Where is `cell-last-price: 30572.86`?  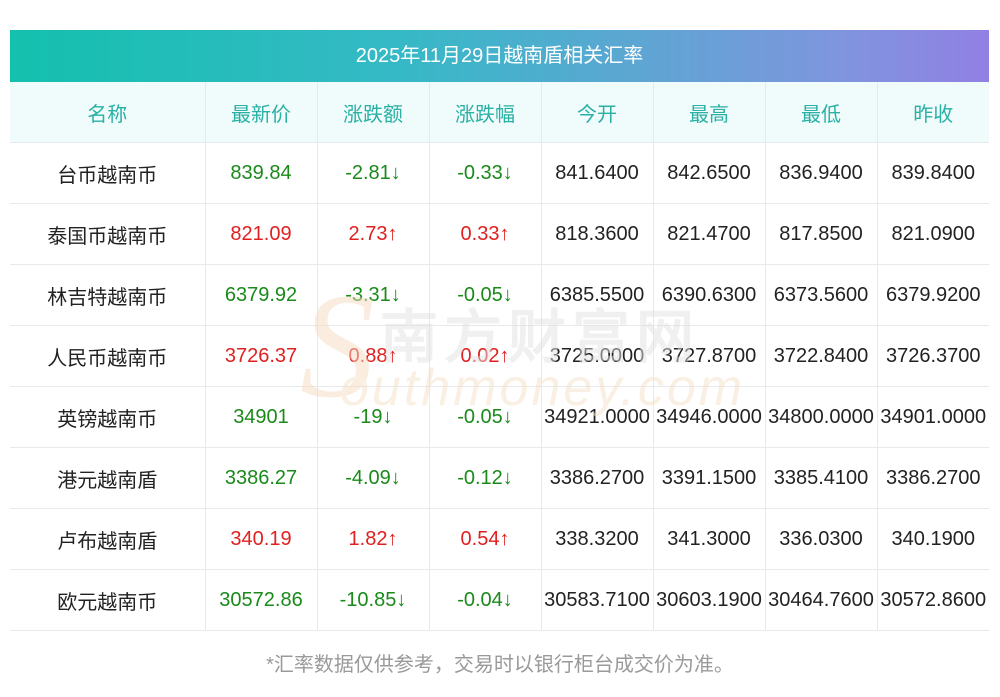 cell-last-price: 30572.86 is located at coordinates (261, 600).